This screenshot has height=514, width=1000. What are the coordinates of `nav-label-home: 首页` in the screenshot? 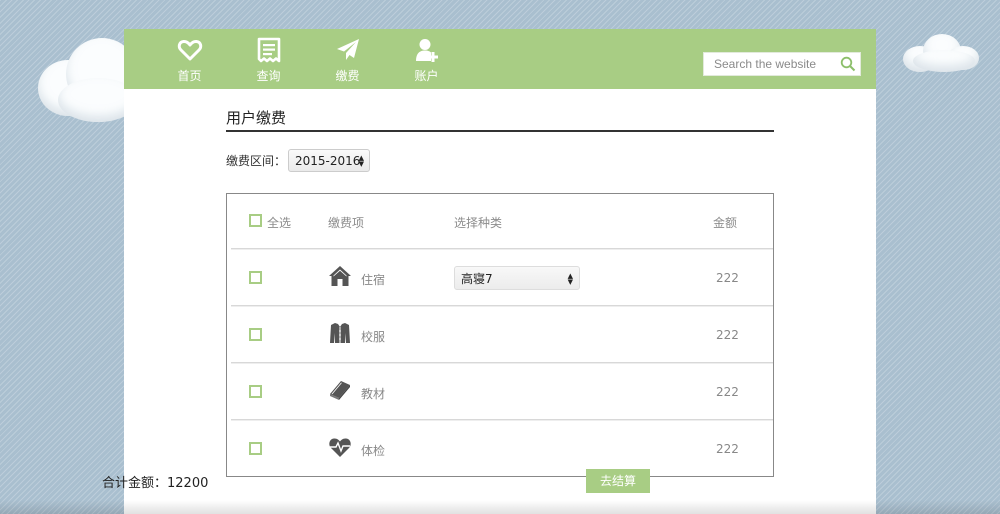 It's located at (189, 76).